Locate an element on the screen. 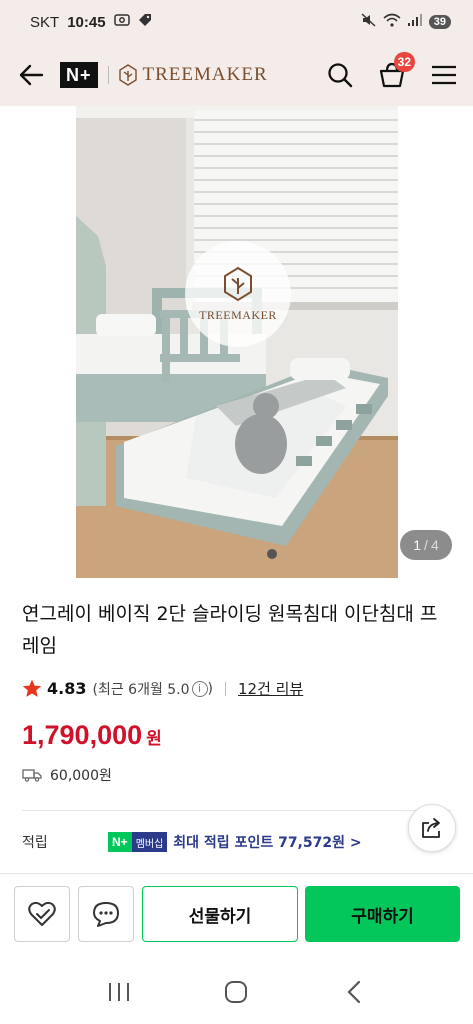 The image size is (473, 1024). share-button is located at coordinates (432, 828).